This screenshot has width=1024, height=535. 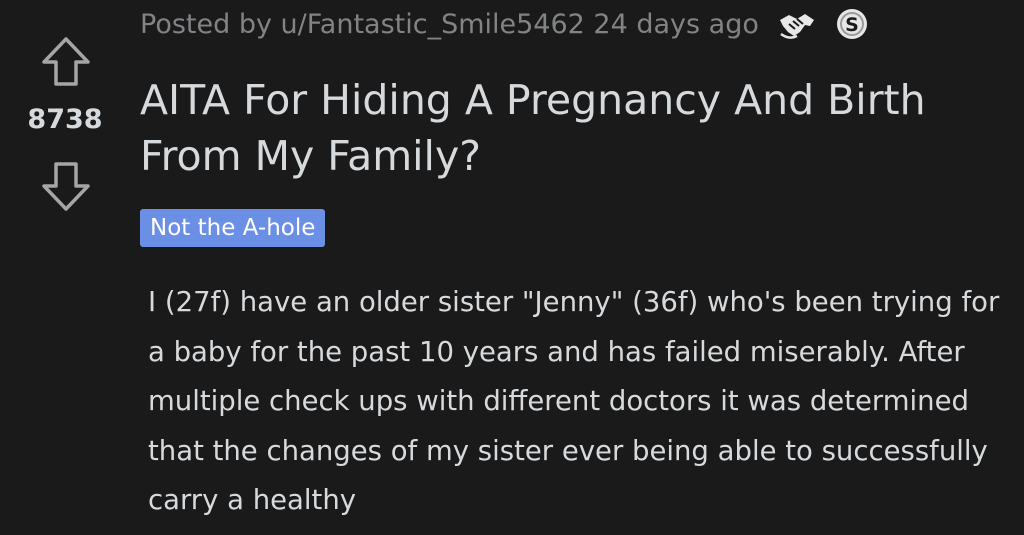 I want to click on silver-award-icon: S, so click(x=852, y=24).